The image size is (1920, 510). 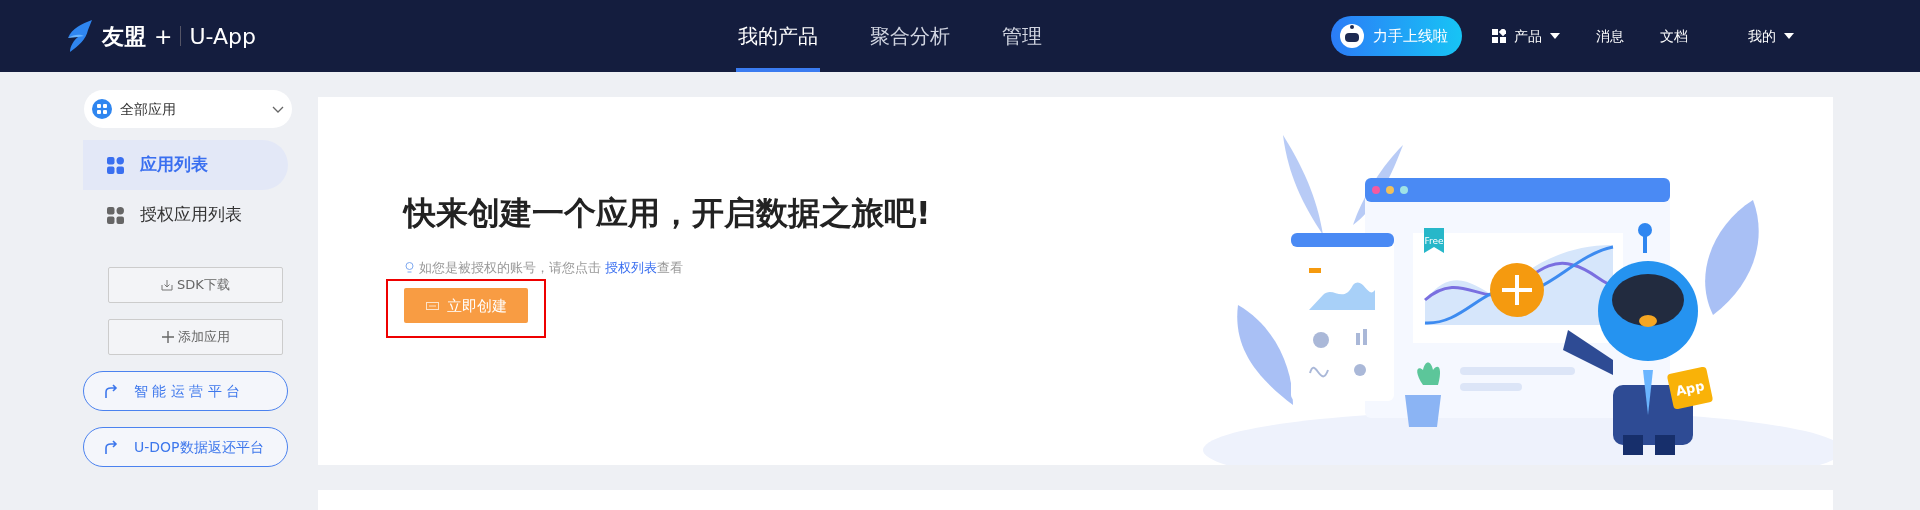 What do you see at coordinates (409, 268) in the screenshot?
I see `lightbulb-icon` at bounding box center [409, 268].